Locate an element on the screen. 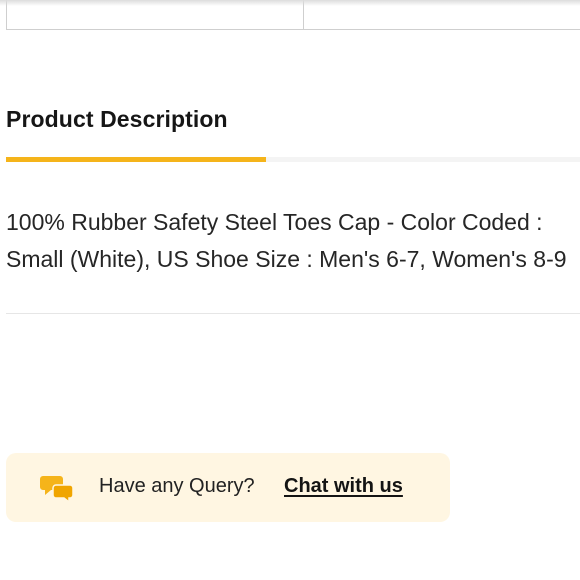  active-tab-indicator is located at coordinates (136, 159).